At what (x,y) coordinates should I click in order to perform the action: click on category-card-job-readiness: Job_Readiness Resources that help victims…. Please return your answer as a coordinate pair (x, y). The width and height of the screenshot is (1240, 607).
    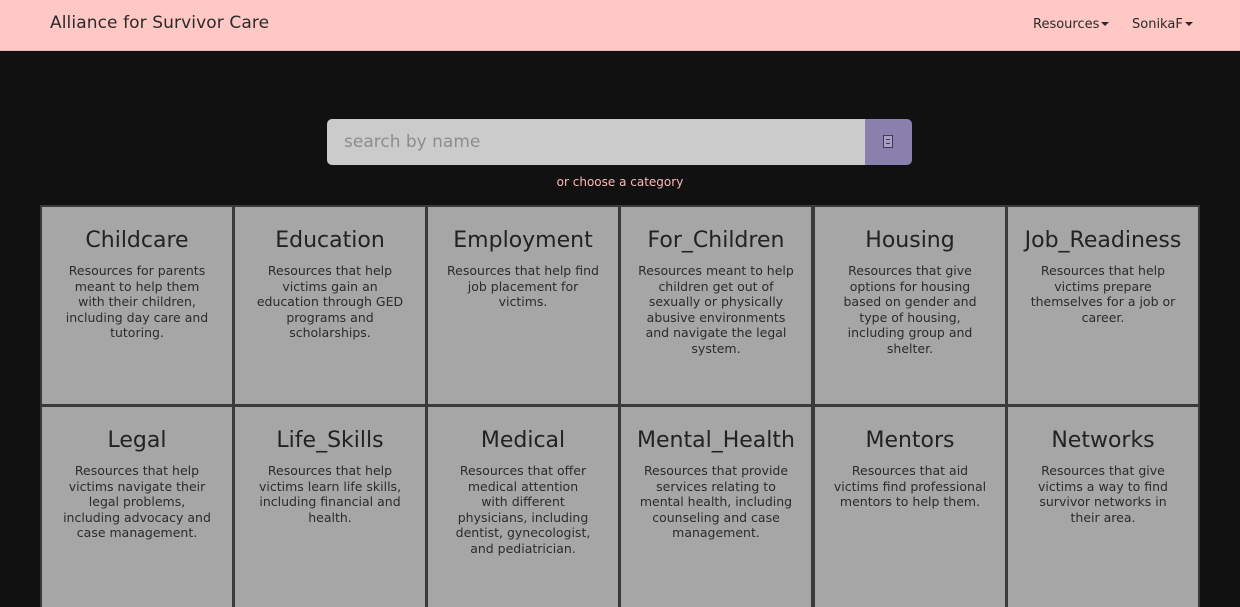
    Looking at the image, I should click on (1103, 305).